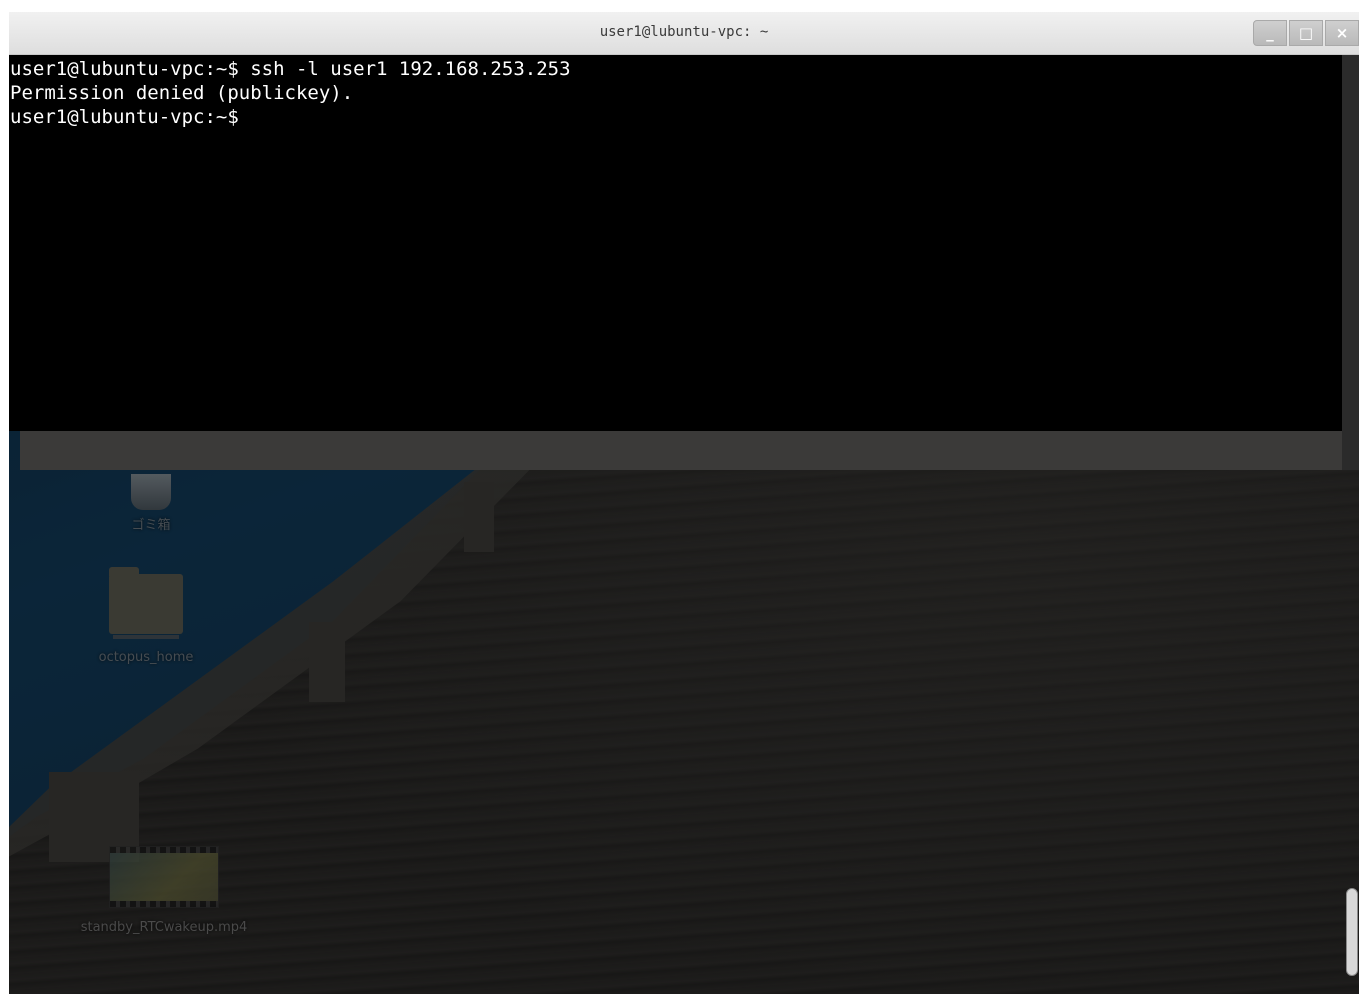 This screenshot has width=1359, height=994. Describe the element at coordinates (1350, 262) in the screenshot. I see `terminal-scrollbar-track` at that location.